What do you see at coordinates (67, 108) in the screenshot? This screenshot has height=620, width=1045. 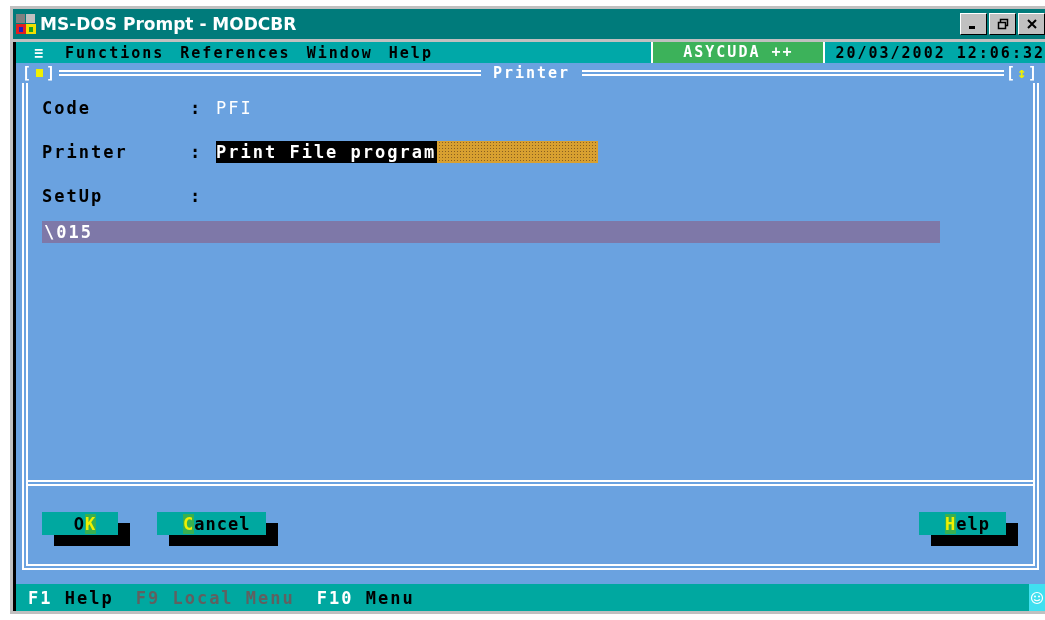 I see `field-label: Code` at bounding box center [67, 108].